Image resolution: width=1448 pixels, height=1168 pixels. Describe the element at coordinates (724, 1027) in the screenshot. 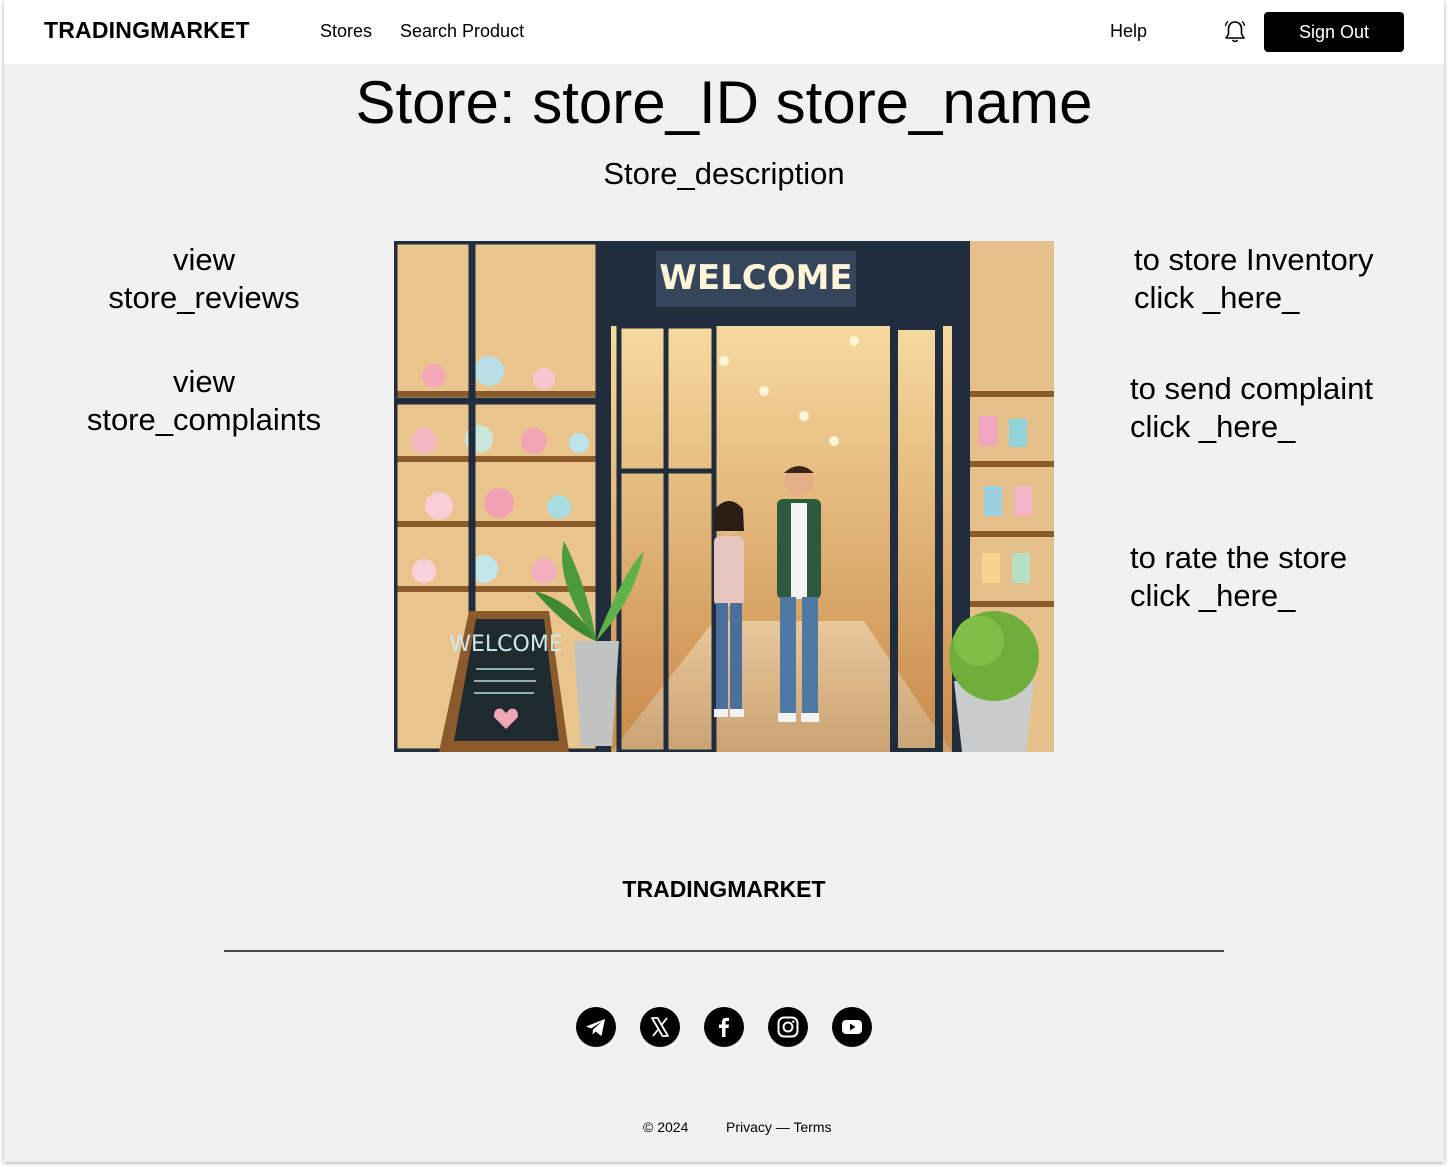

I see `facebook-icon` at that location.